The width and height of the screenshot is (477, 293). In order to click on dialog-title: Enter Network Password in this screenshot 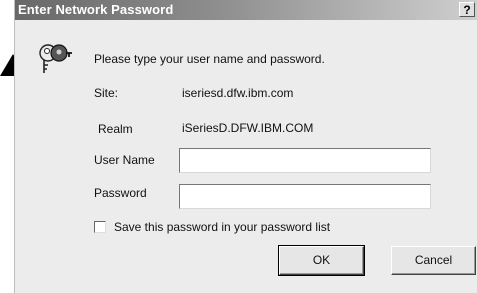, I will do `click(96, 9)`.